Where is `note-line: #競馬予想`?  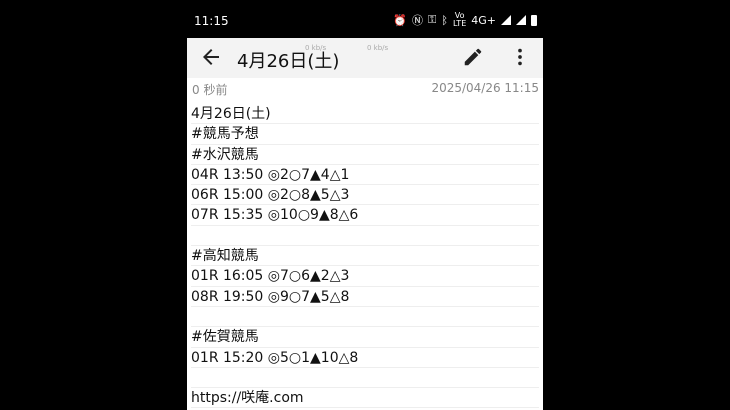 note-line: #競馬予想 is located at coordinates (365, 134).